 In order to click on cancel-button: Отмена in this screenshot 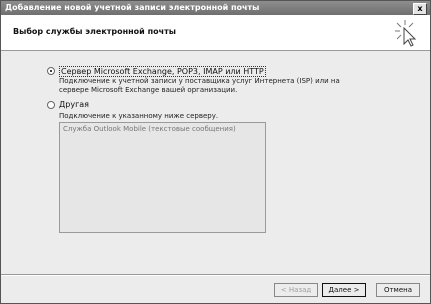, I will do `click(398, 290)`.